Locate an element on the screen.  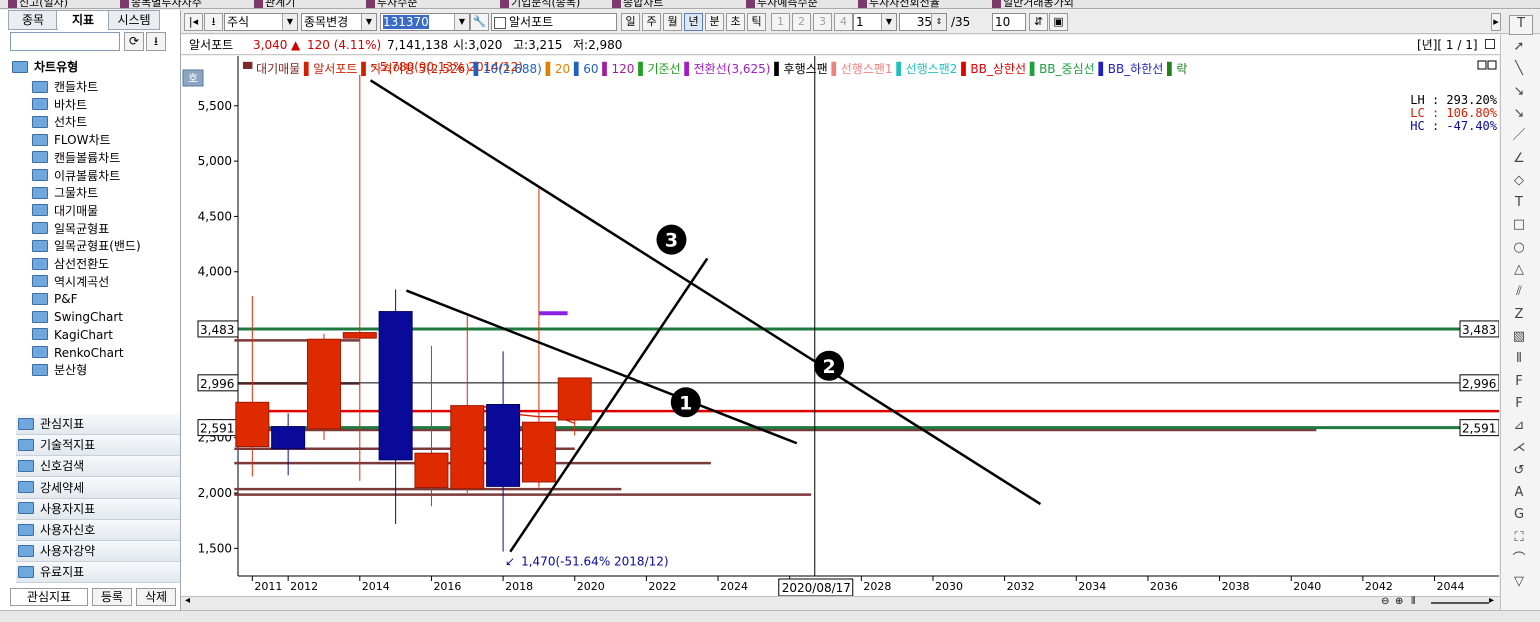
line-tool-icon: ╲ is located at coordinates (1519, 69).